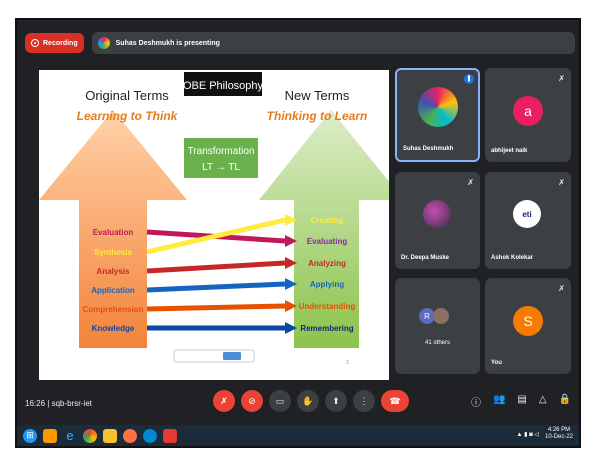  What do you see at coordinates (317, 116) in the screenshot?
I see `right-subheading: Thinking to Learn` at bounding box center [317, 116].